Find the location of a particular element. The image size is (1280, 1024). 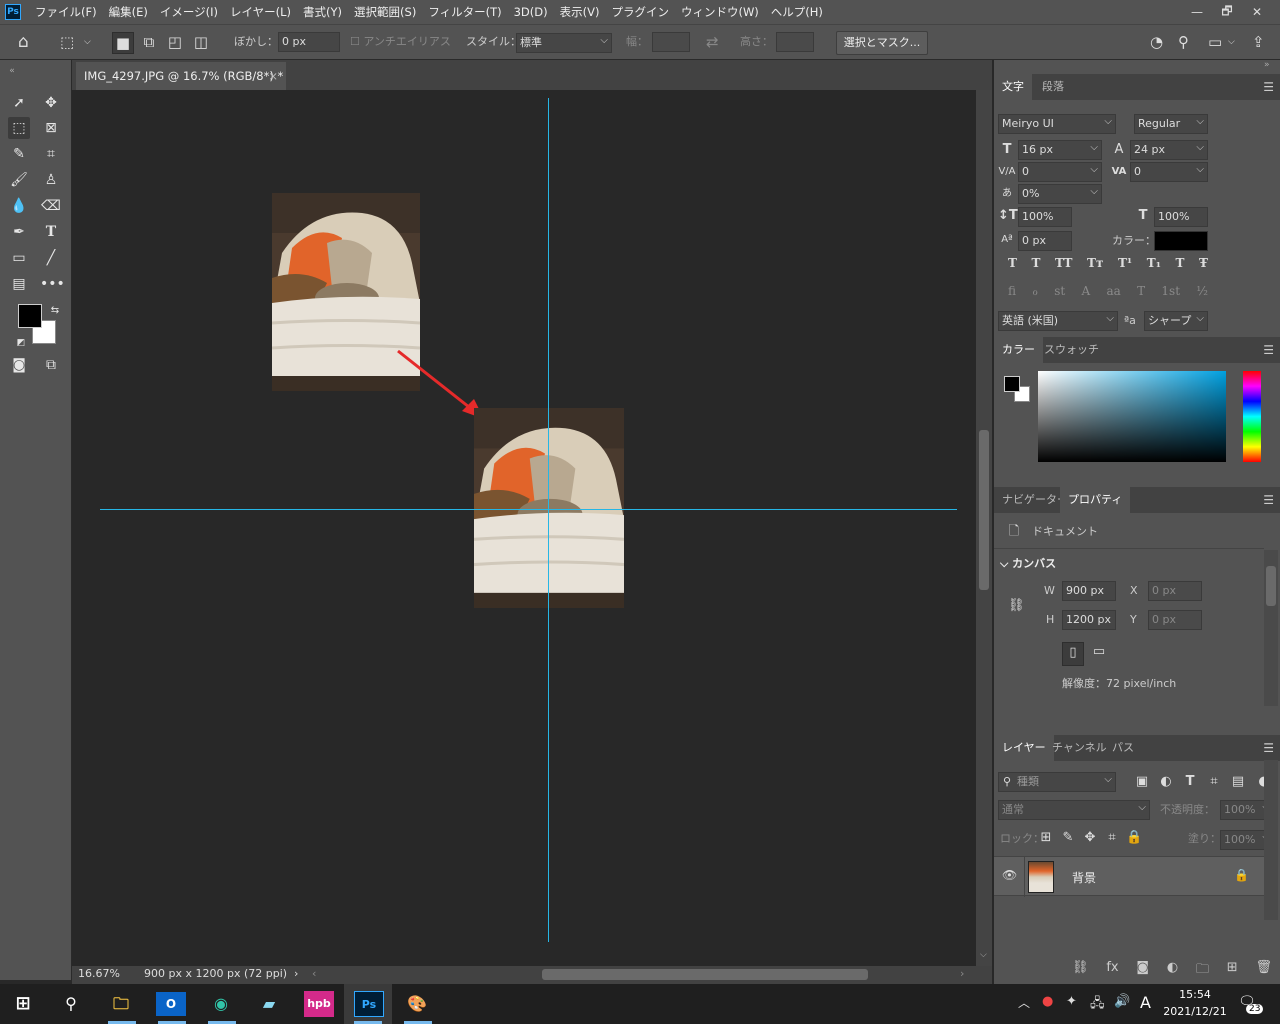

type-tool-icon: T is located at coordinates (51, 232).